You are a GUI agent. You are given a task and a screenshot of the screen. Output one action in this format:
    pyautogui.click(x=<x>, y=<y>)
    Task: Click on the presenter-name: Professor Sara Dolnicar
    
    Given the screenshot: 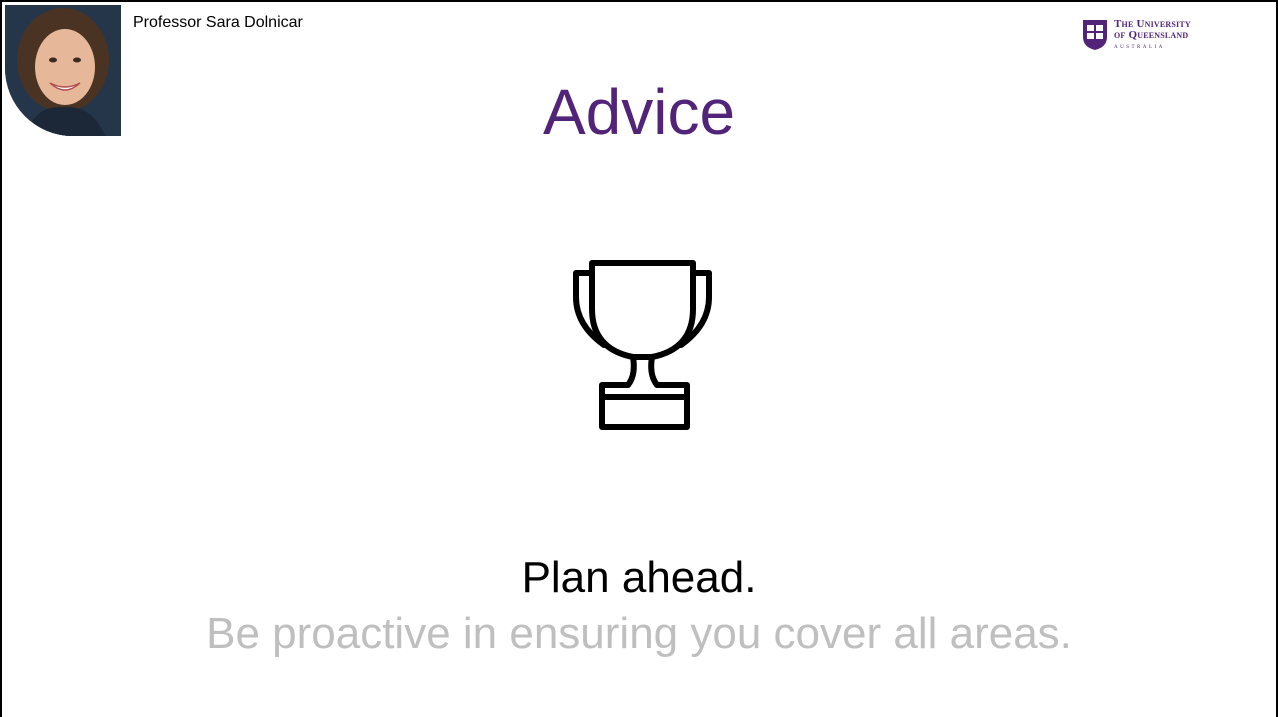 What is the action you would take?
    pyautogui.click(x=218, y=22)
    